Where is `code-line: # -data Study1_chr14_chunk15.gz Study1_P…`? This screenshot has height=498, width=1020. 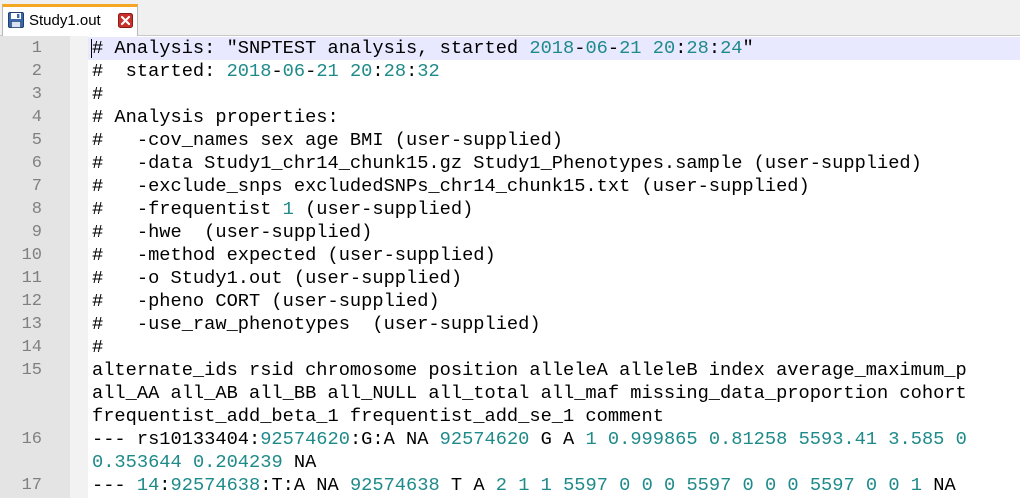
code-line: # -data Study1_chr14_chunk15.gz Study1_P… is located at coordinates (507, 163).